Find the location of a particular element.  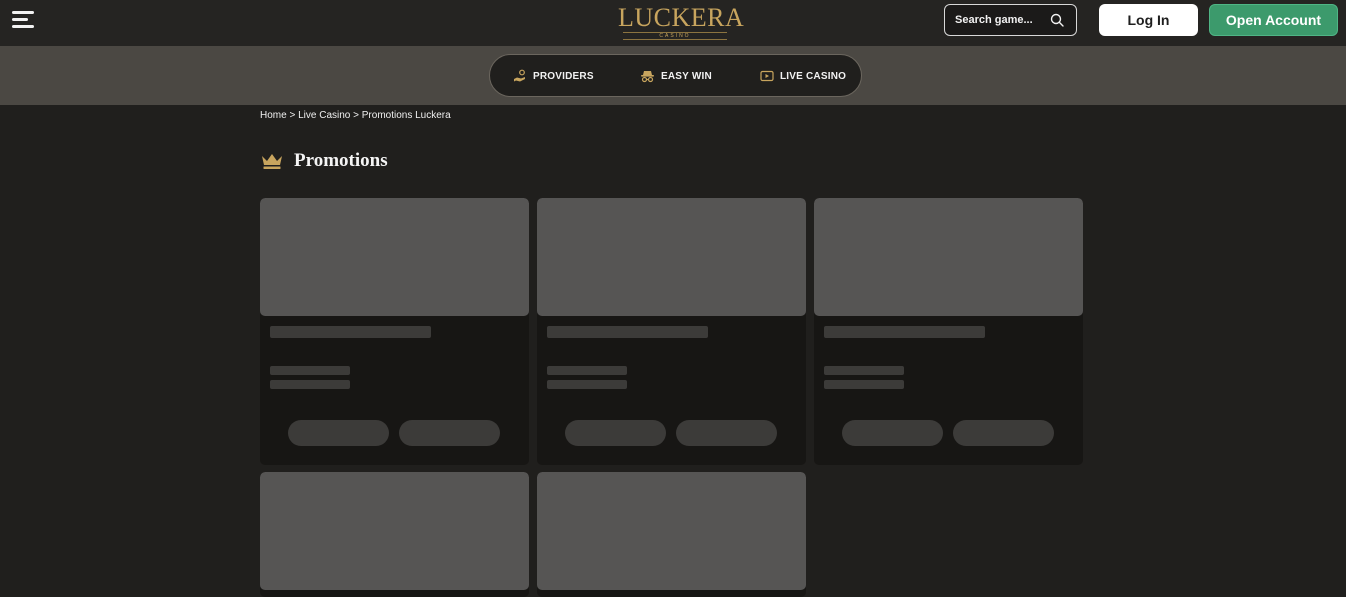

nav-item-easy-win: EASY WIN is located at coordinates (676, 76).